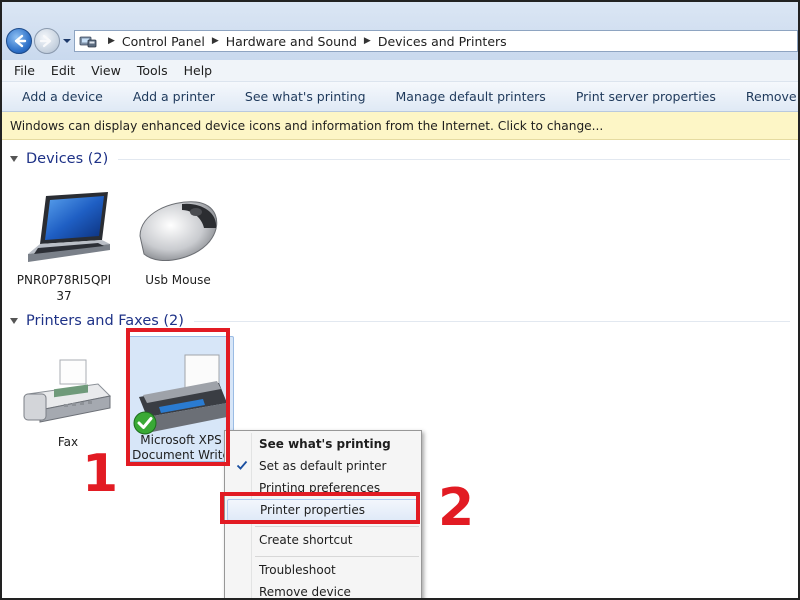  I want to click on device-label-laptop: PNR0P78RI5QPI37, so click(64, 288).